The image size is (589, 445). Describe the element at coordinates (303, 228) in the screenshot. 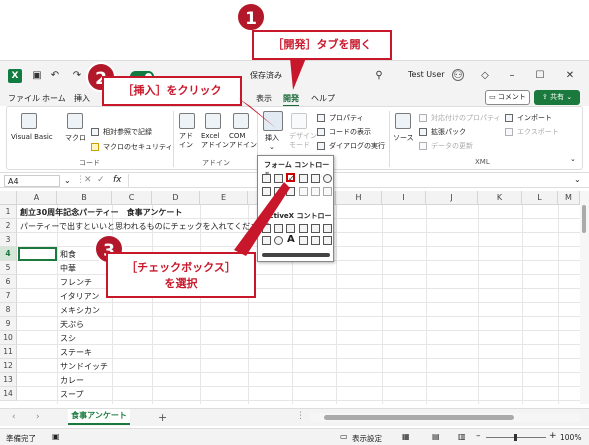

I see `activex-list-icon` at that location.